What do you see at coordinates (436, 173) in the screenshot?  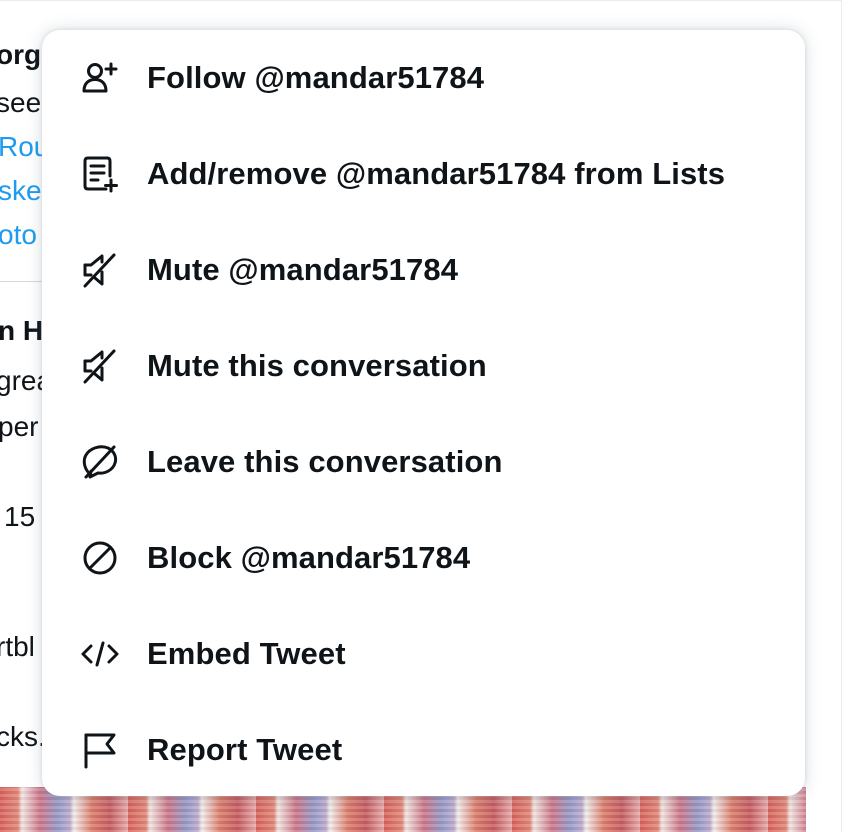 I see `menu-item-label: Add/remove @mandar51784 from Lists` at bounding box center [436, 173].